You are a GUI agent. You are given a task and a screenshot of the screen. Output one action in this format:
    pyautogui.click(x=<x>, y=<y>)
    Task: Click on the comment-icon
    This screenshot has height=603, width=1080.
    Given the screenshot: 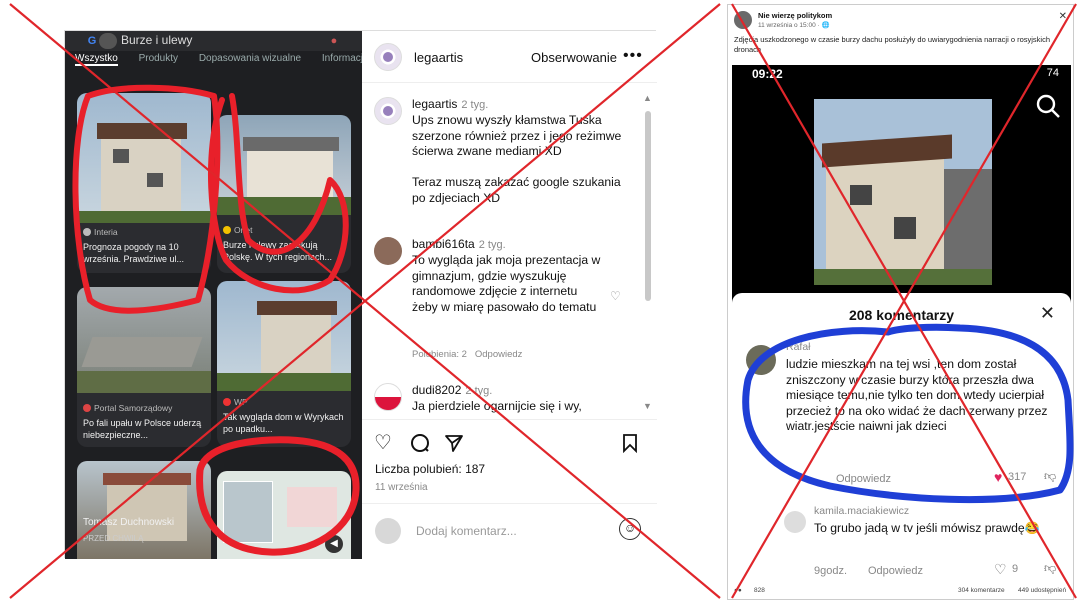 What is the action you would take?
    pyautogui.click(x=420, y=443)
    